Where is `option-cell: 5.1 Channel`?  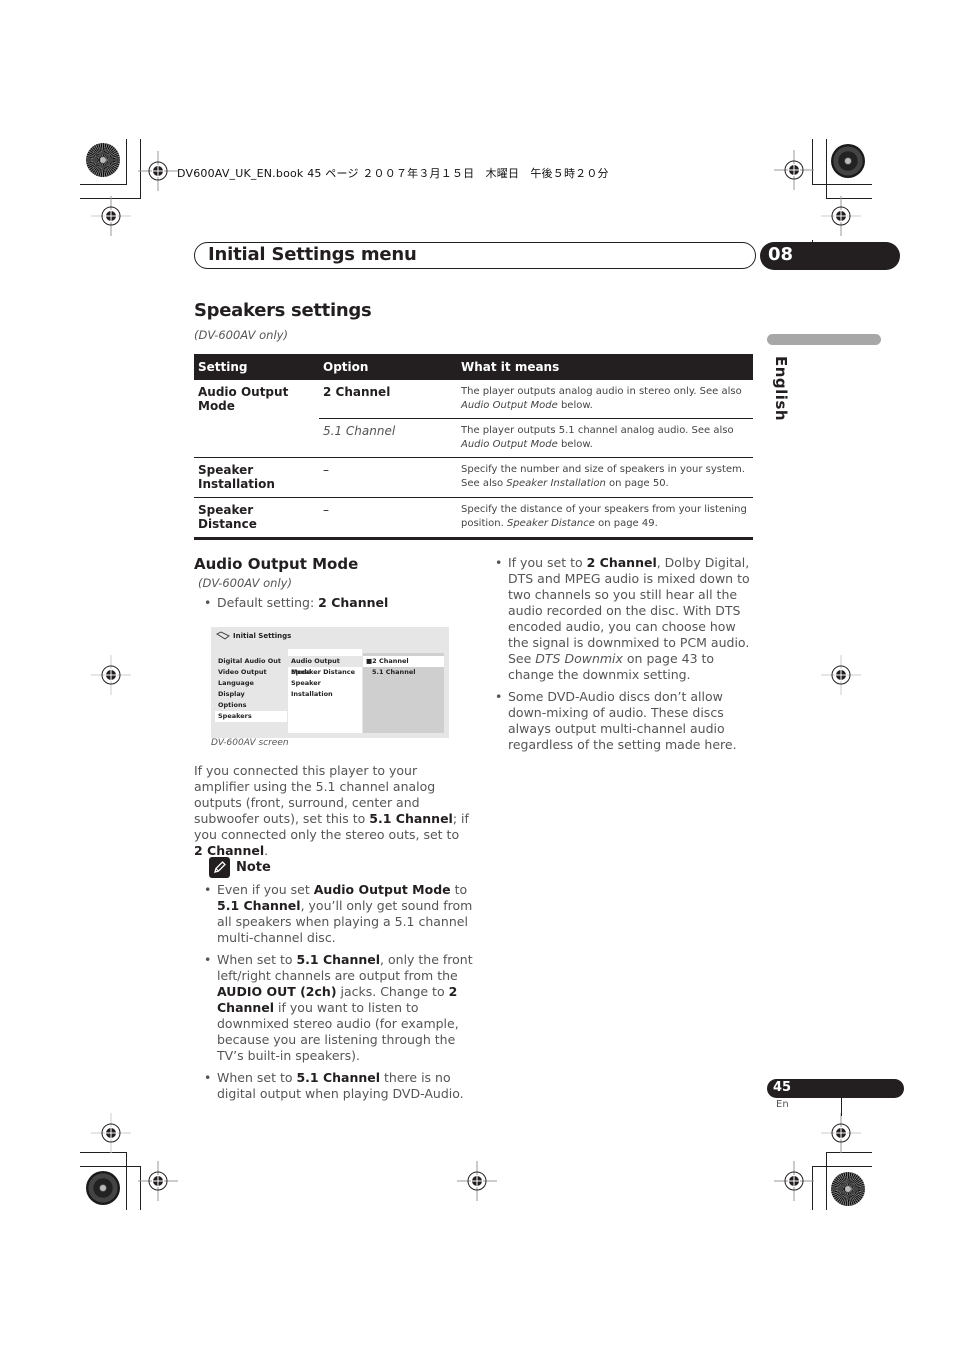 option-cell: 5.1 Channel is located at coordinates (388, 438).